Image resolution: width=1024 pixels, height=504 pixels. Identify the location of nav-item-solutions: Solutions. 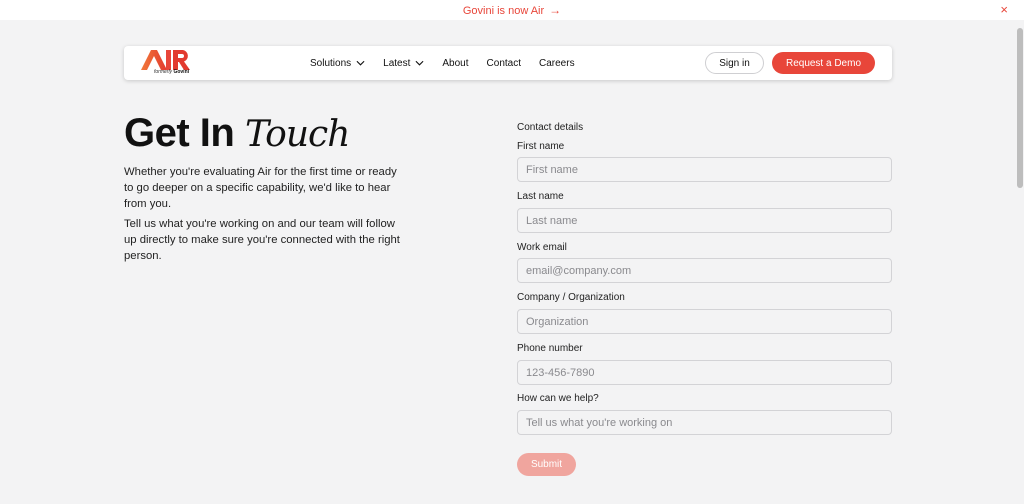
(337, 63).